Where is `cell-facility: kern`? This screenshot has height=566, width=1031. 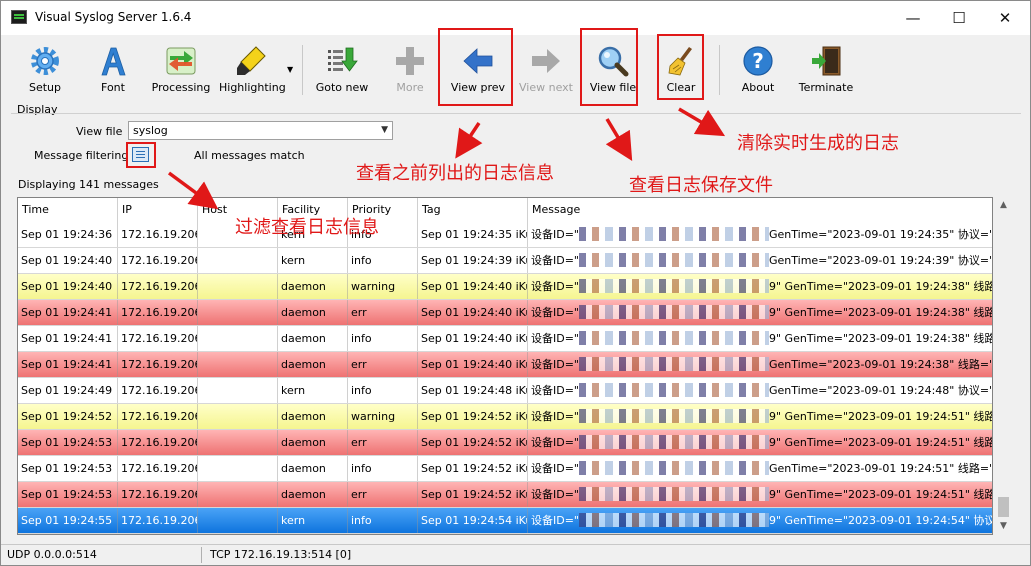 cell-facility: kern is located at coordinates (313, 520).